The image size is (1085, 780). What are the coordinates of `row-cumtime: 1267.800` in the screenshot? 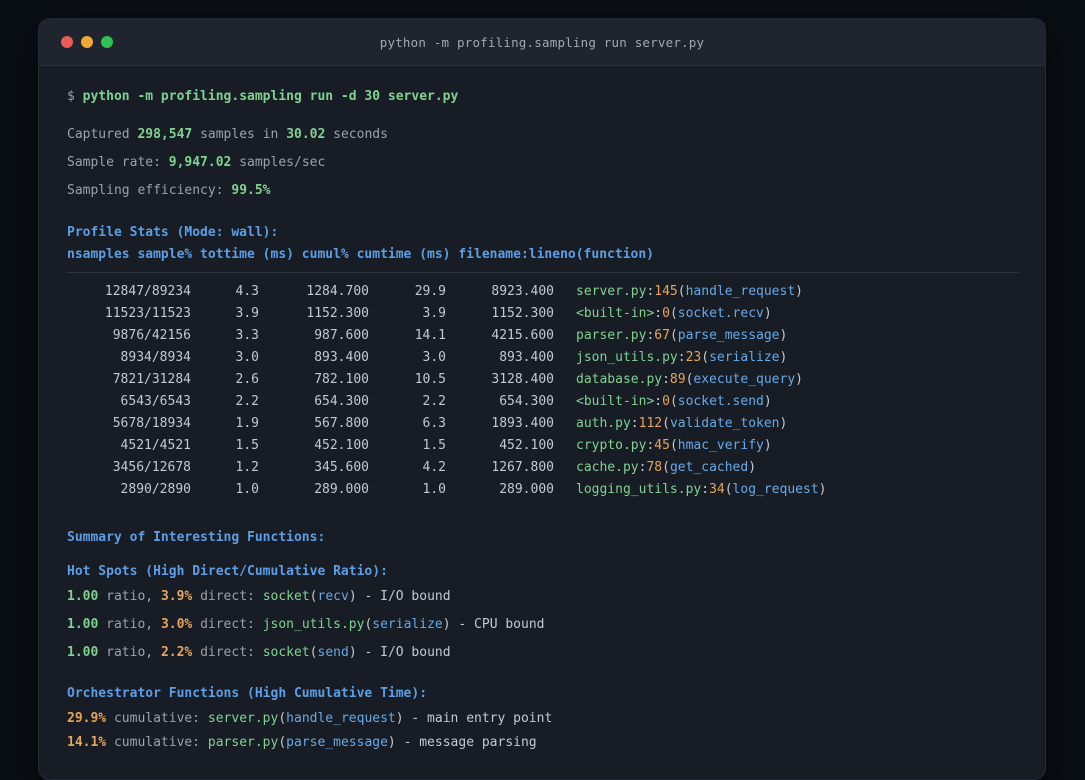 It's located at (522, 467).